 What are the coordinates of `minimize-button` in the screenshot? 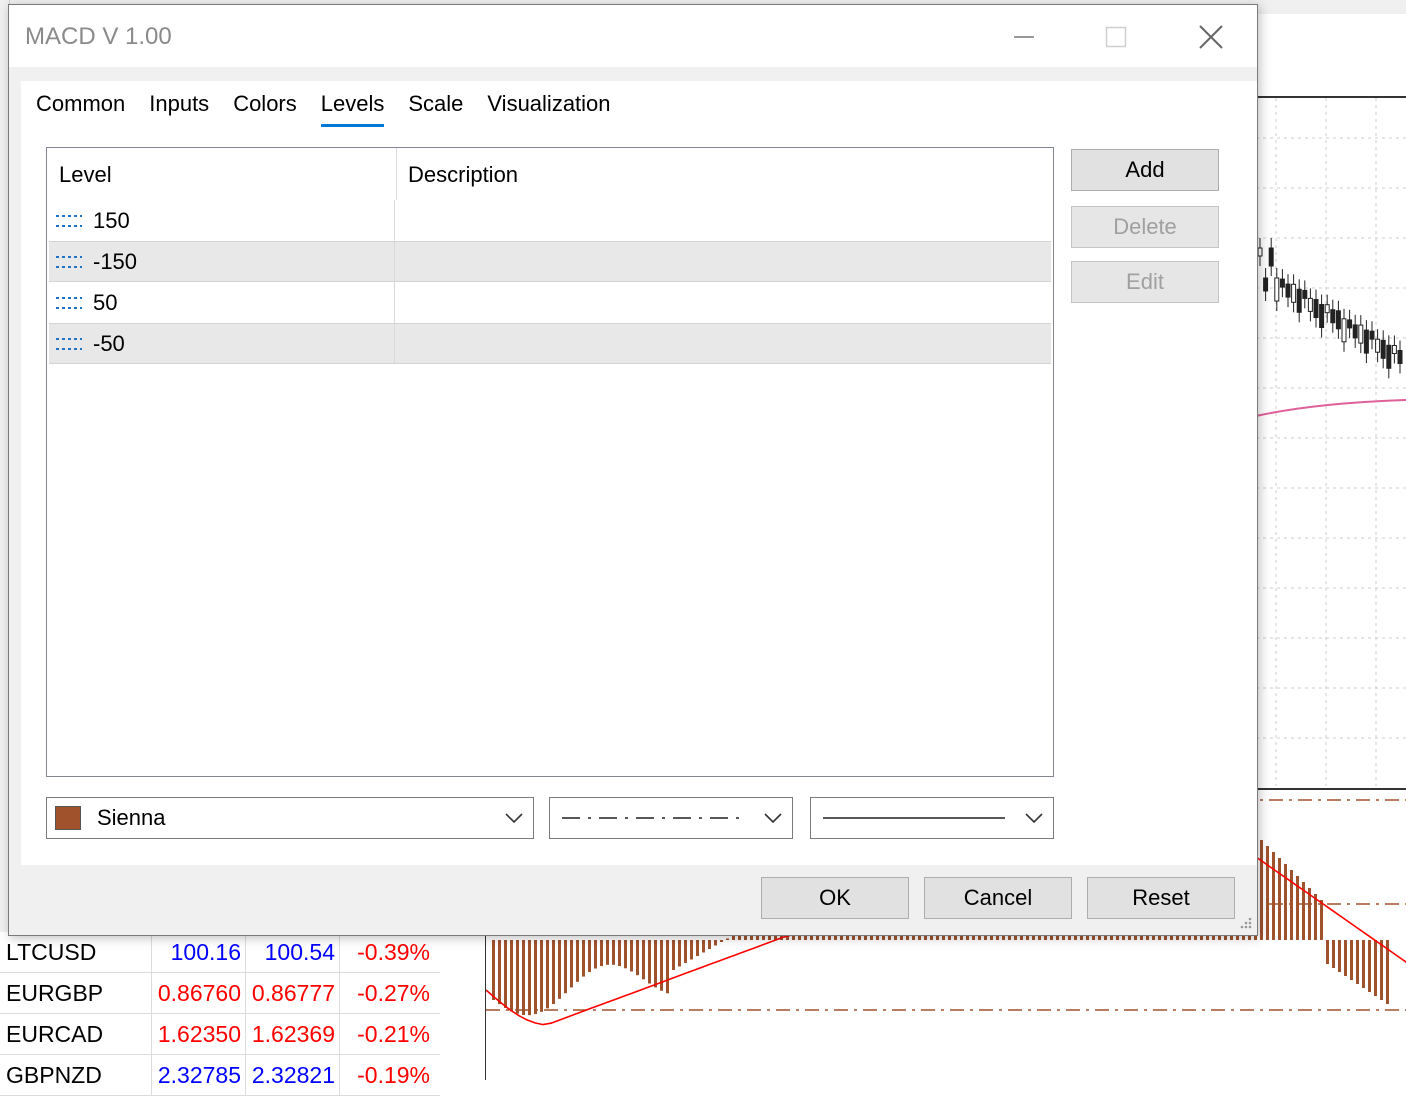 It's located at (1024, 37).